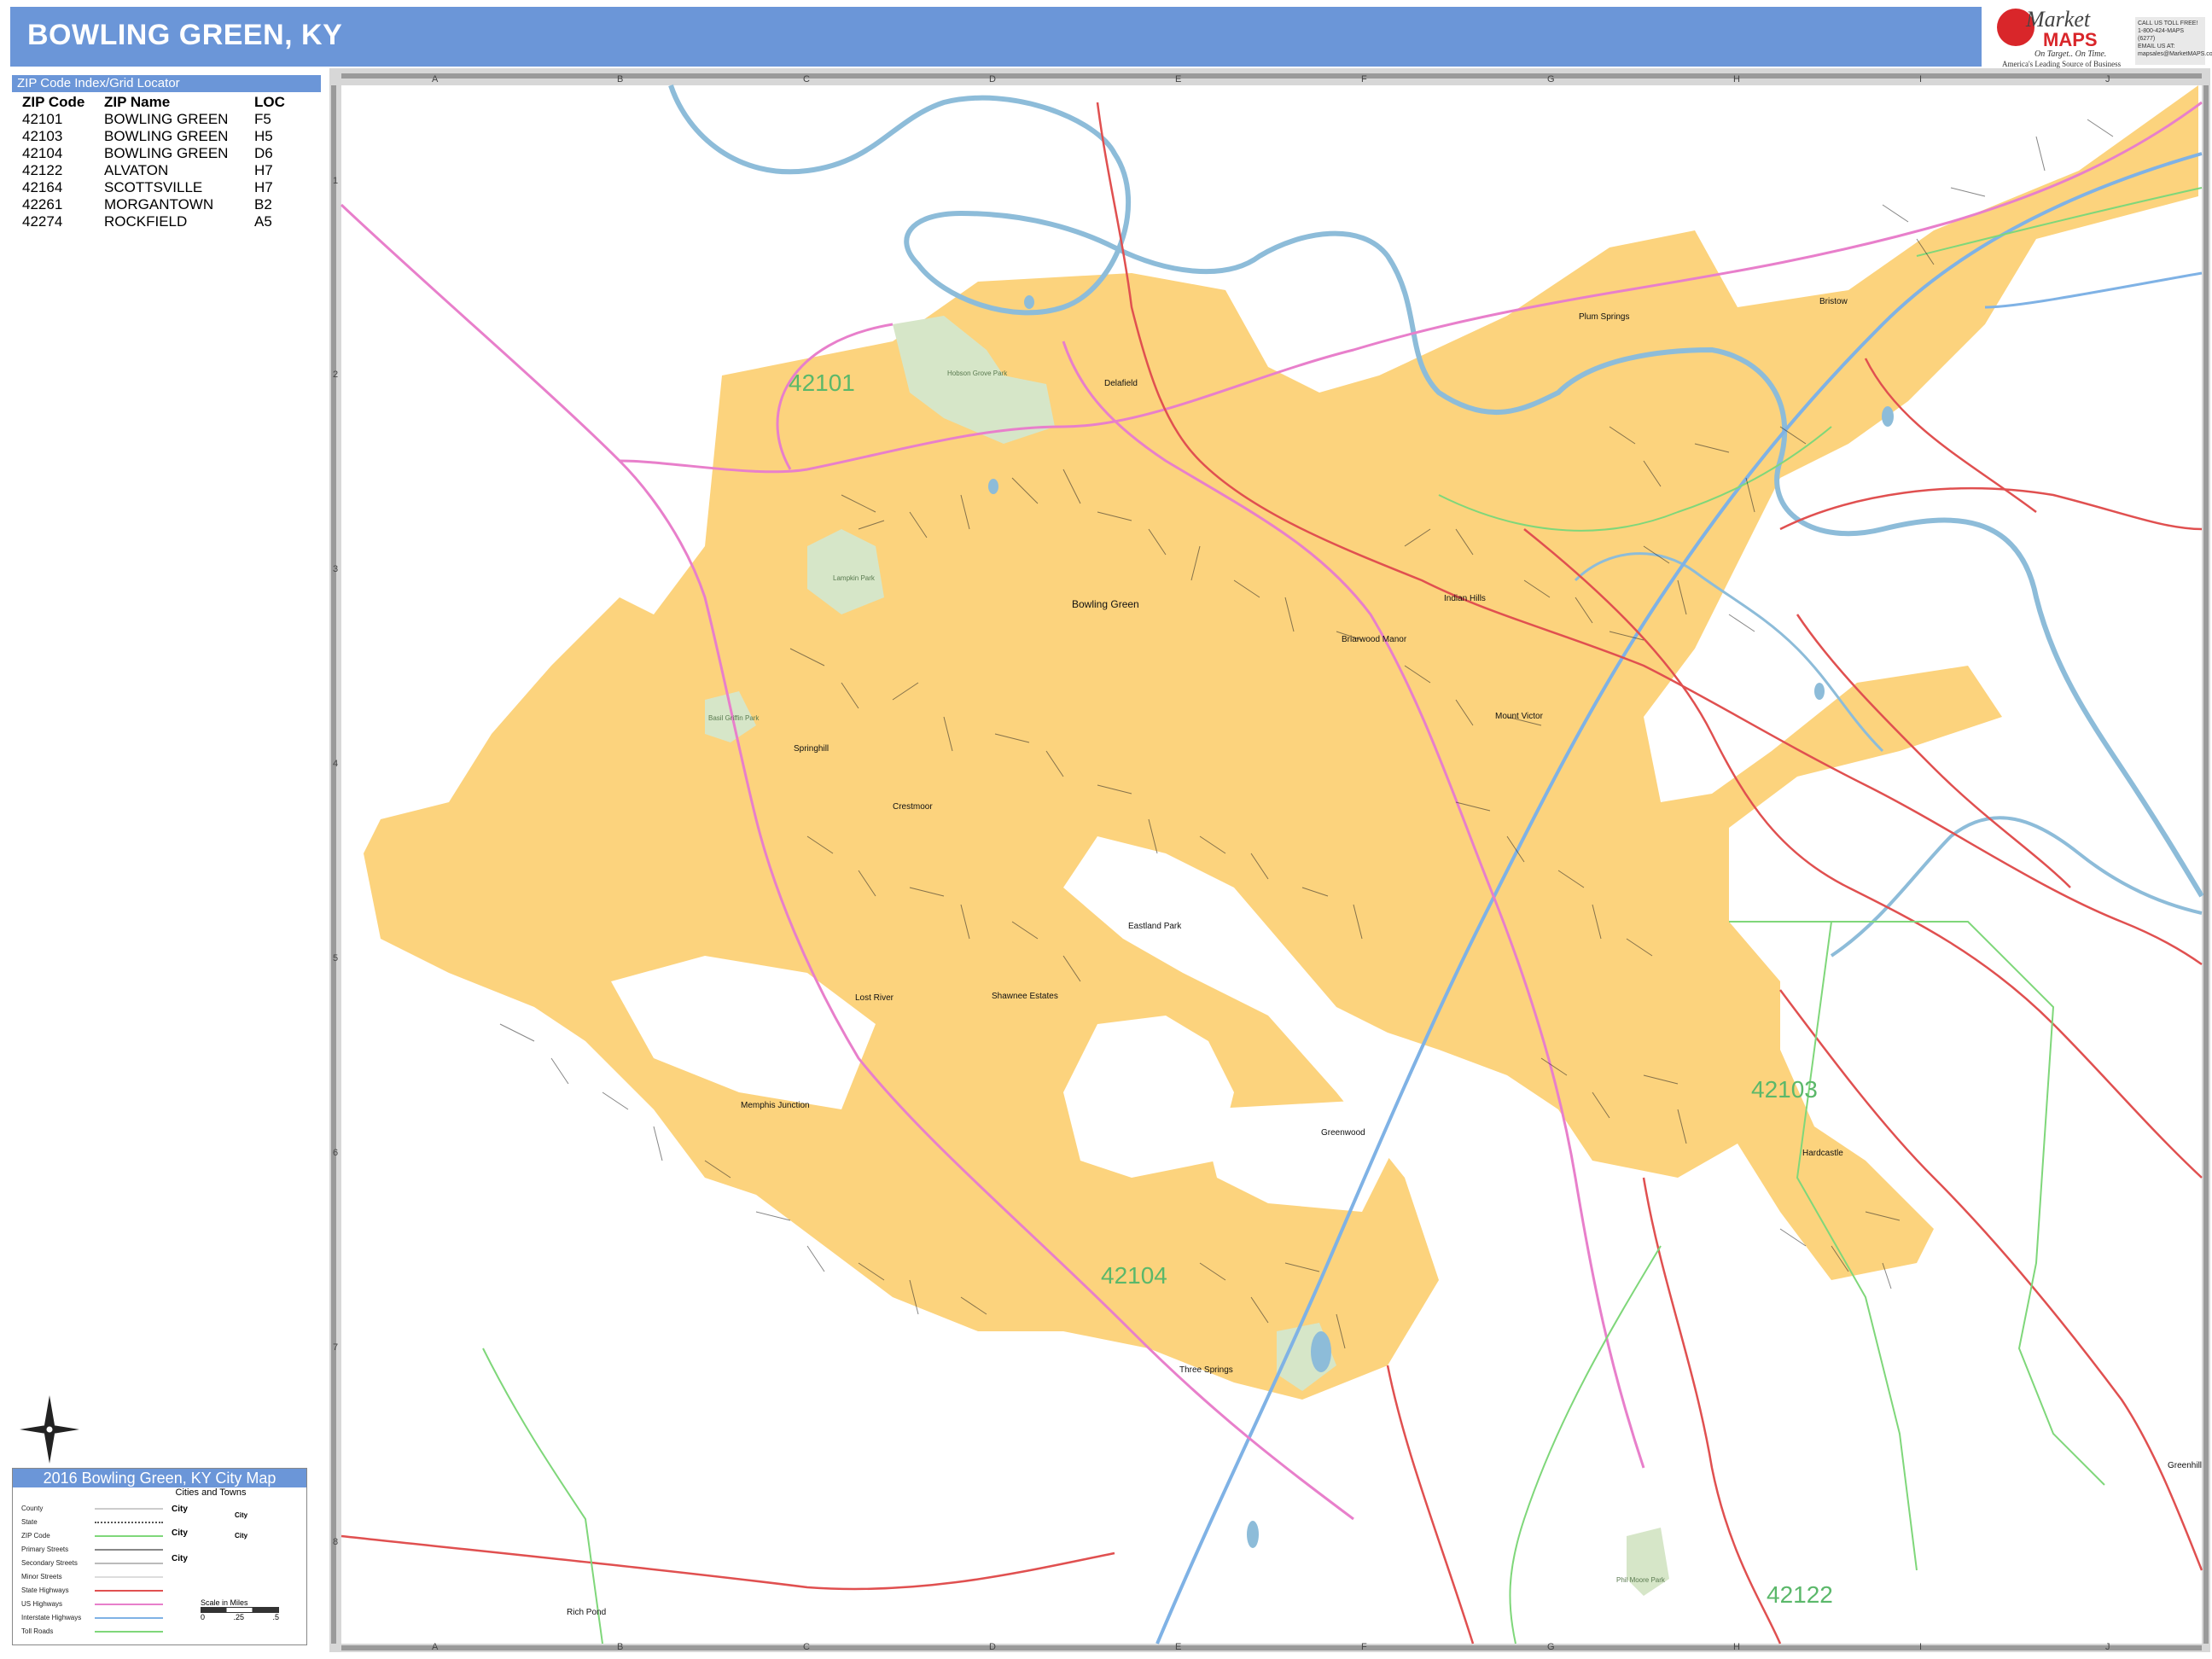 The width and height of the screenshot is (2212, 1659). Describe the element at coordinates (1178, 1647) in the screenshot. I see `grid-column-label: E` at that location.